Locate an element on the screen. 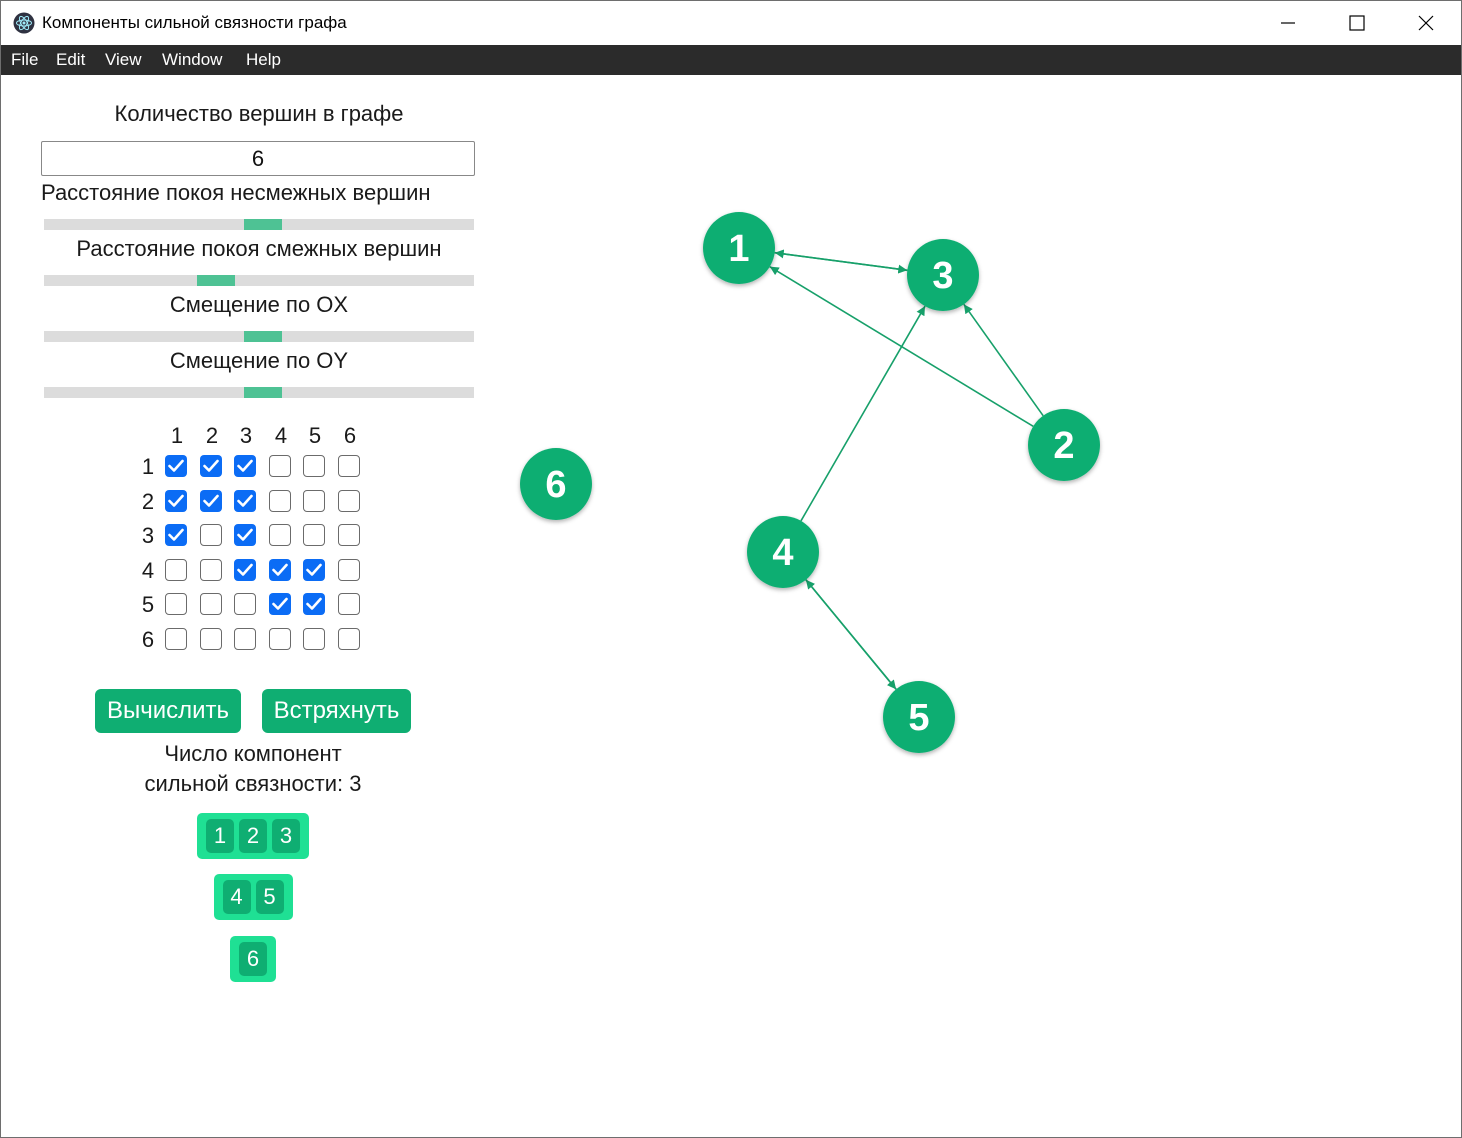  window-title: Компоненты сильной связности графа is located at coordinates (194, 22).